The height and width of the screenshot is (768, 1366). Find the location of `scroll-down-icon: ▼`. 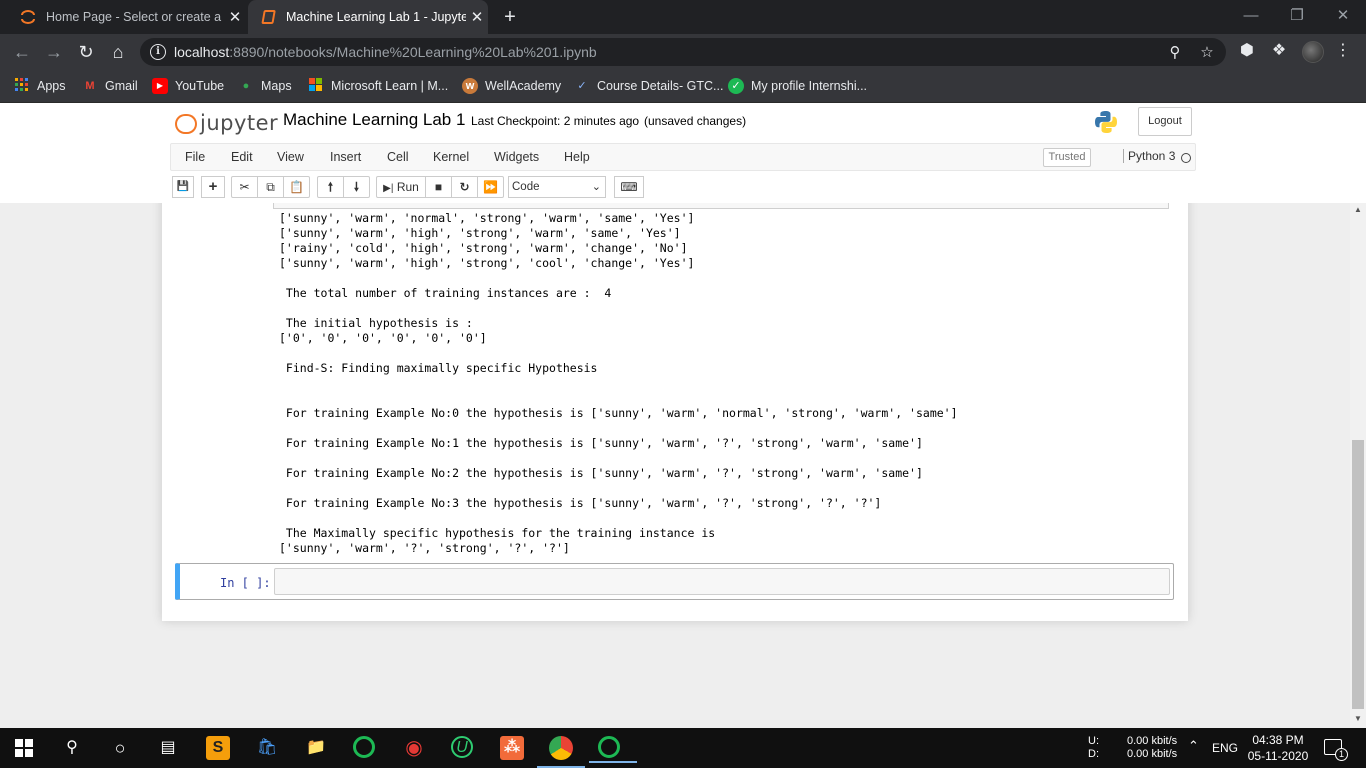

scroll-down-icon: ▼ is located at coordinates (1358, 720).